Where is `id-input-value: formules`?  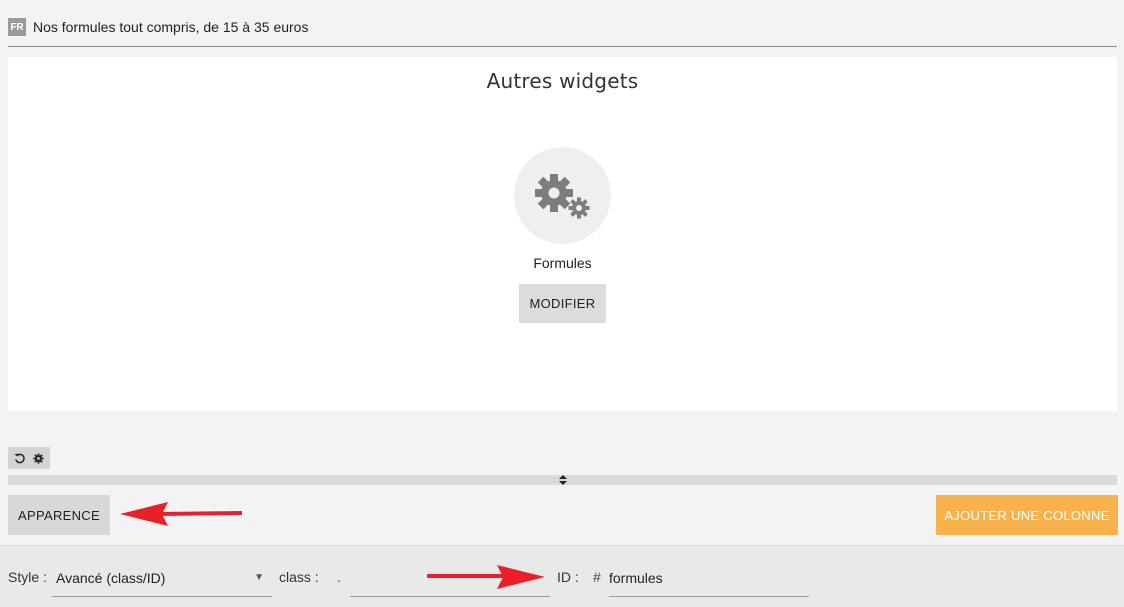
id-input-value: formules is located at coordinates (636, 578).